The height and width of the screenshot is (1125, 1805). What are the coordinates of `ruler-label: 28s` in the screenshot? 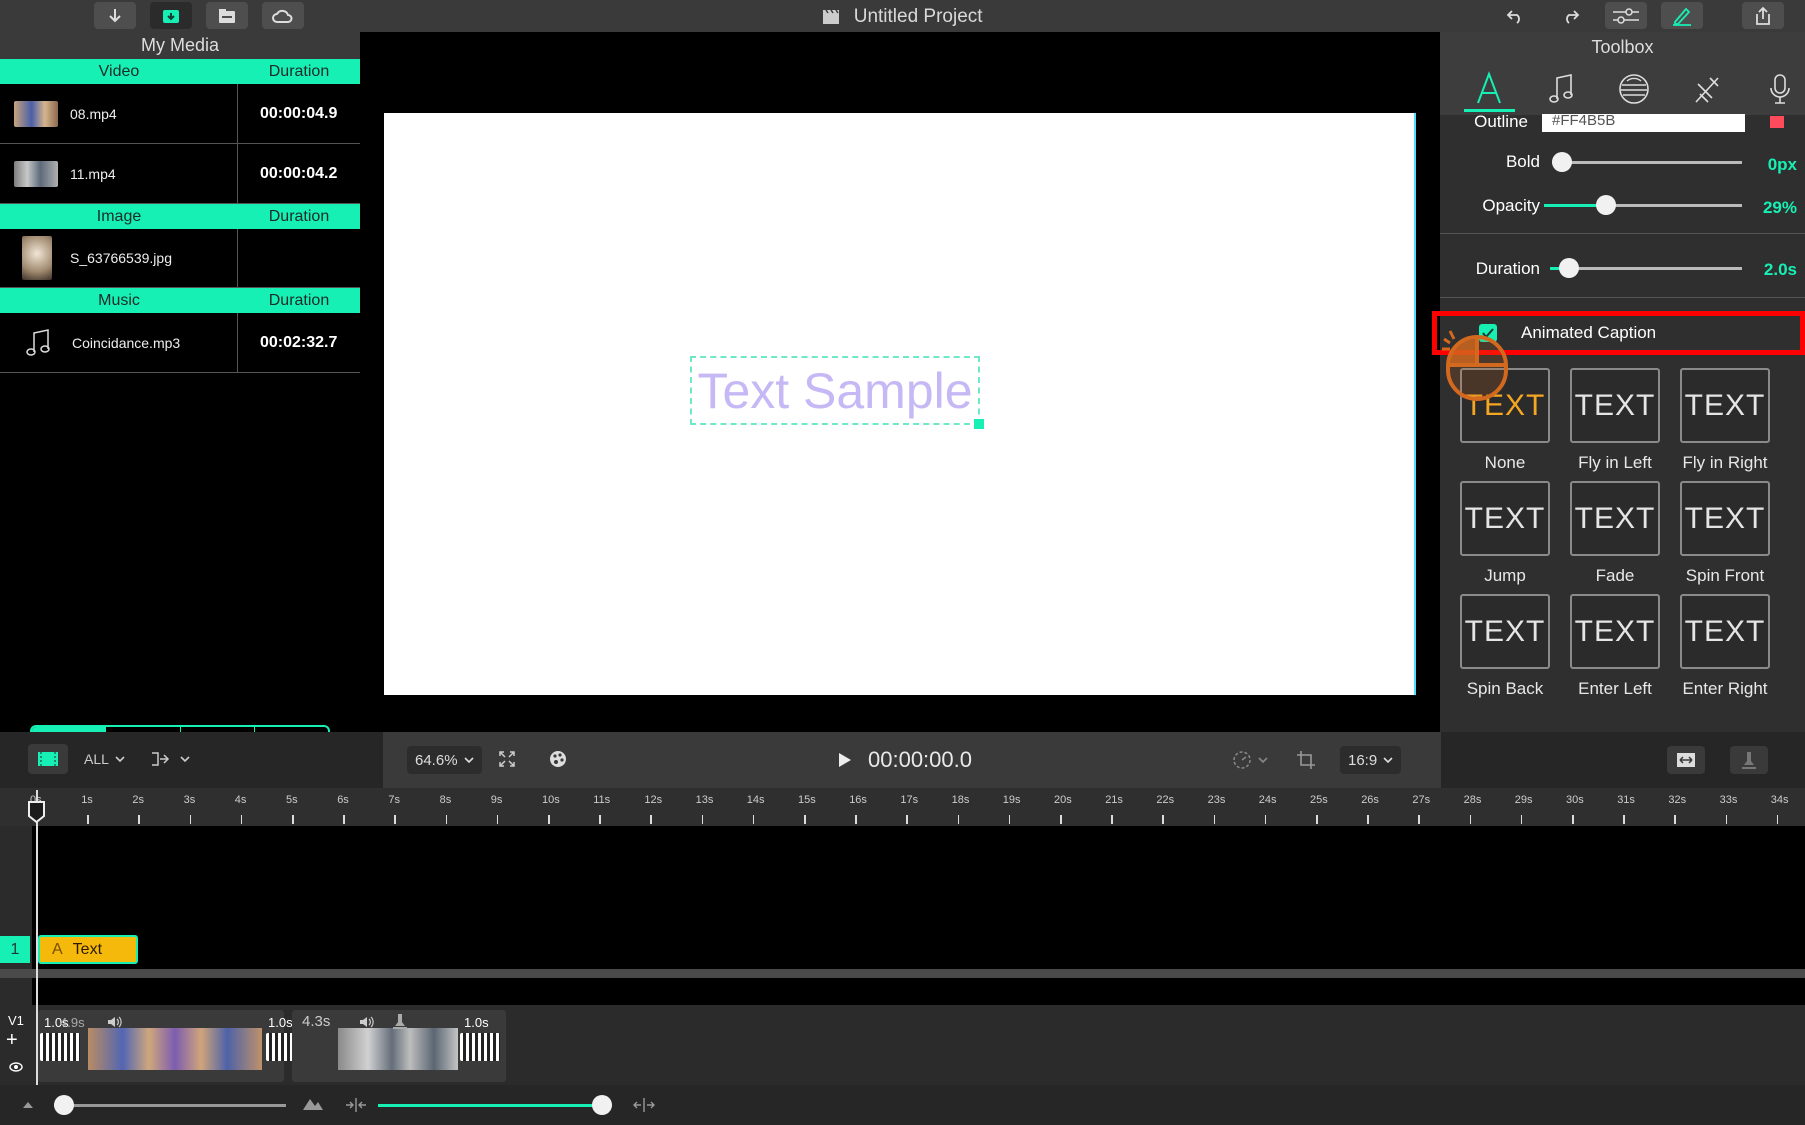 It's located at (1472, 800).